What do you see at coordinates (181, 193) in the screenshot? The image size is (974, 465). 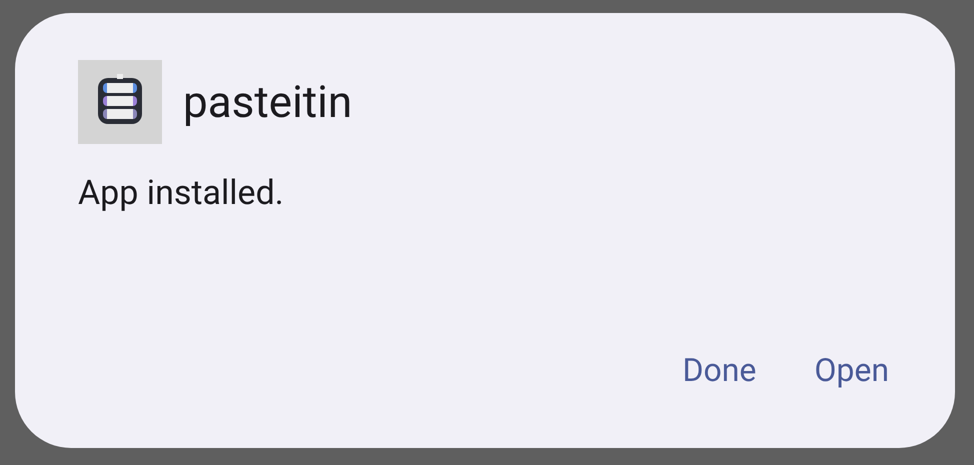 I see `status-message: App installed.` at bounding box center [181, 193].